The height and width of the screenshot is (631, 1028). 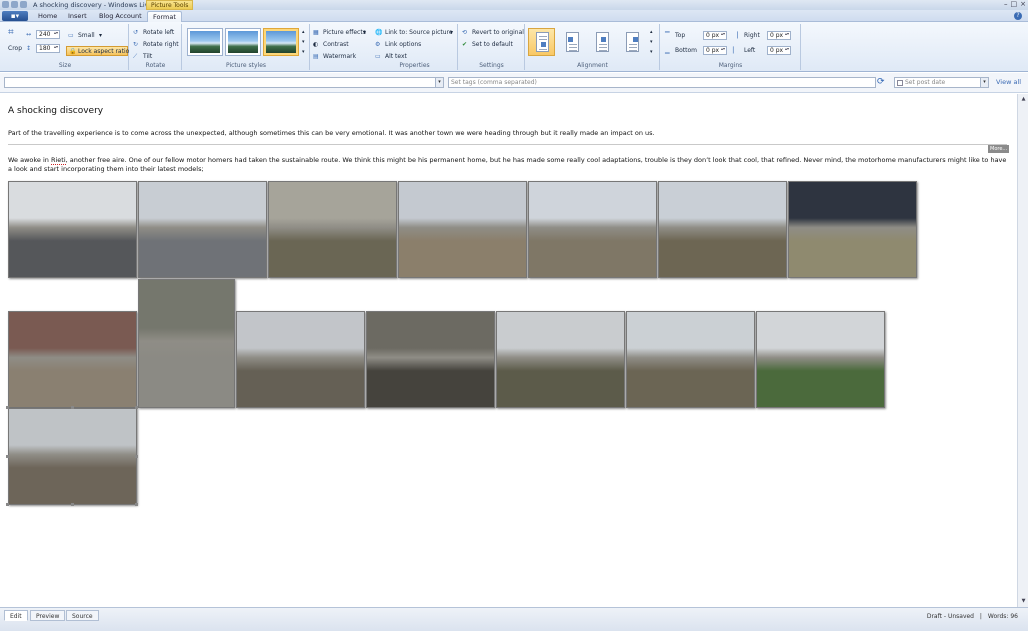 I want to click on photo-ruins-with-person, so click(x=722, y=229).